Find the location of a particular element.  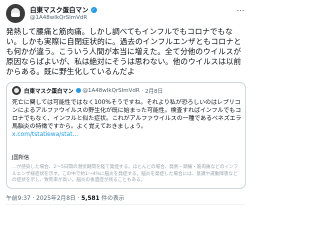

quoted-section-label: J国所信 is located at coordinates (21, 158).